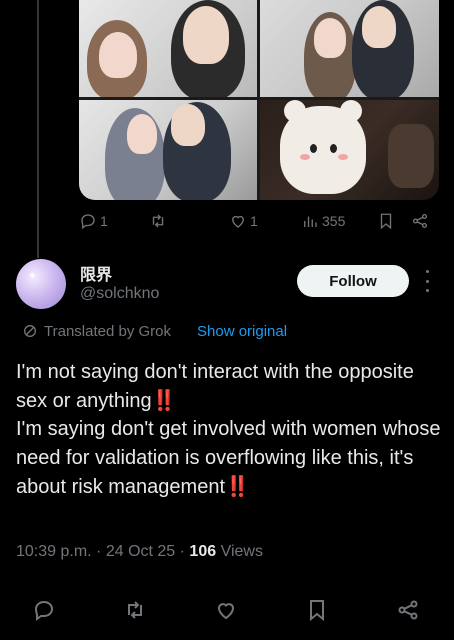 This screenshot has height=640, width=454. I want to click on views-label: Views, so click(241, 551).